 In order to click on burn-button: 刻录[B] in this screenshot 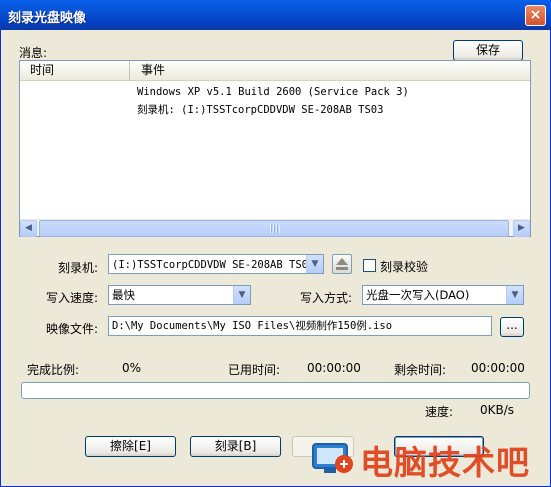, I will do `click(235, 446)`.